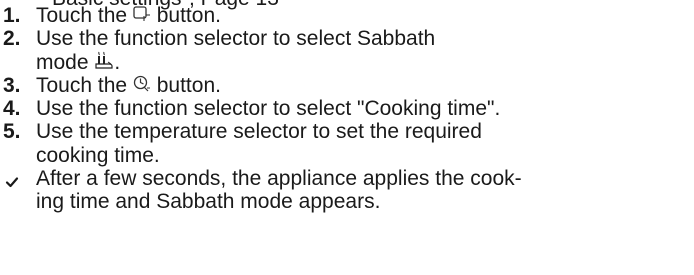  Describe the element at coordinates (347, 85) in the screenshot. I see `step-3: 3. Touch the button.` at that location.